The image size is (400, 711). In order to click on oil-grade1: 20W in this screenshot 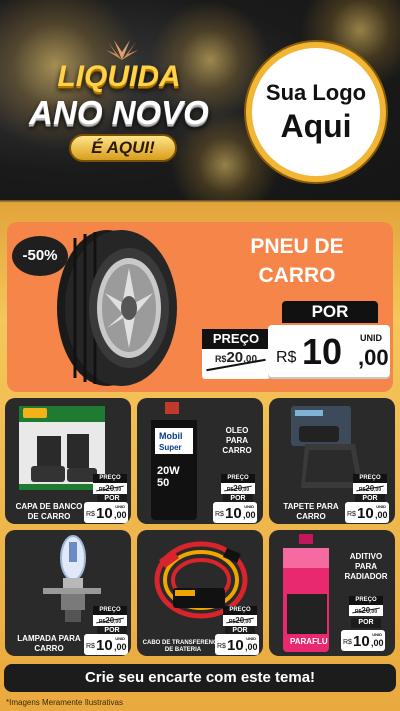, I will do `click(168, 471)`.